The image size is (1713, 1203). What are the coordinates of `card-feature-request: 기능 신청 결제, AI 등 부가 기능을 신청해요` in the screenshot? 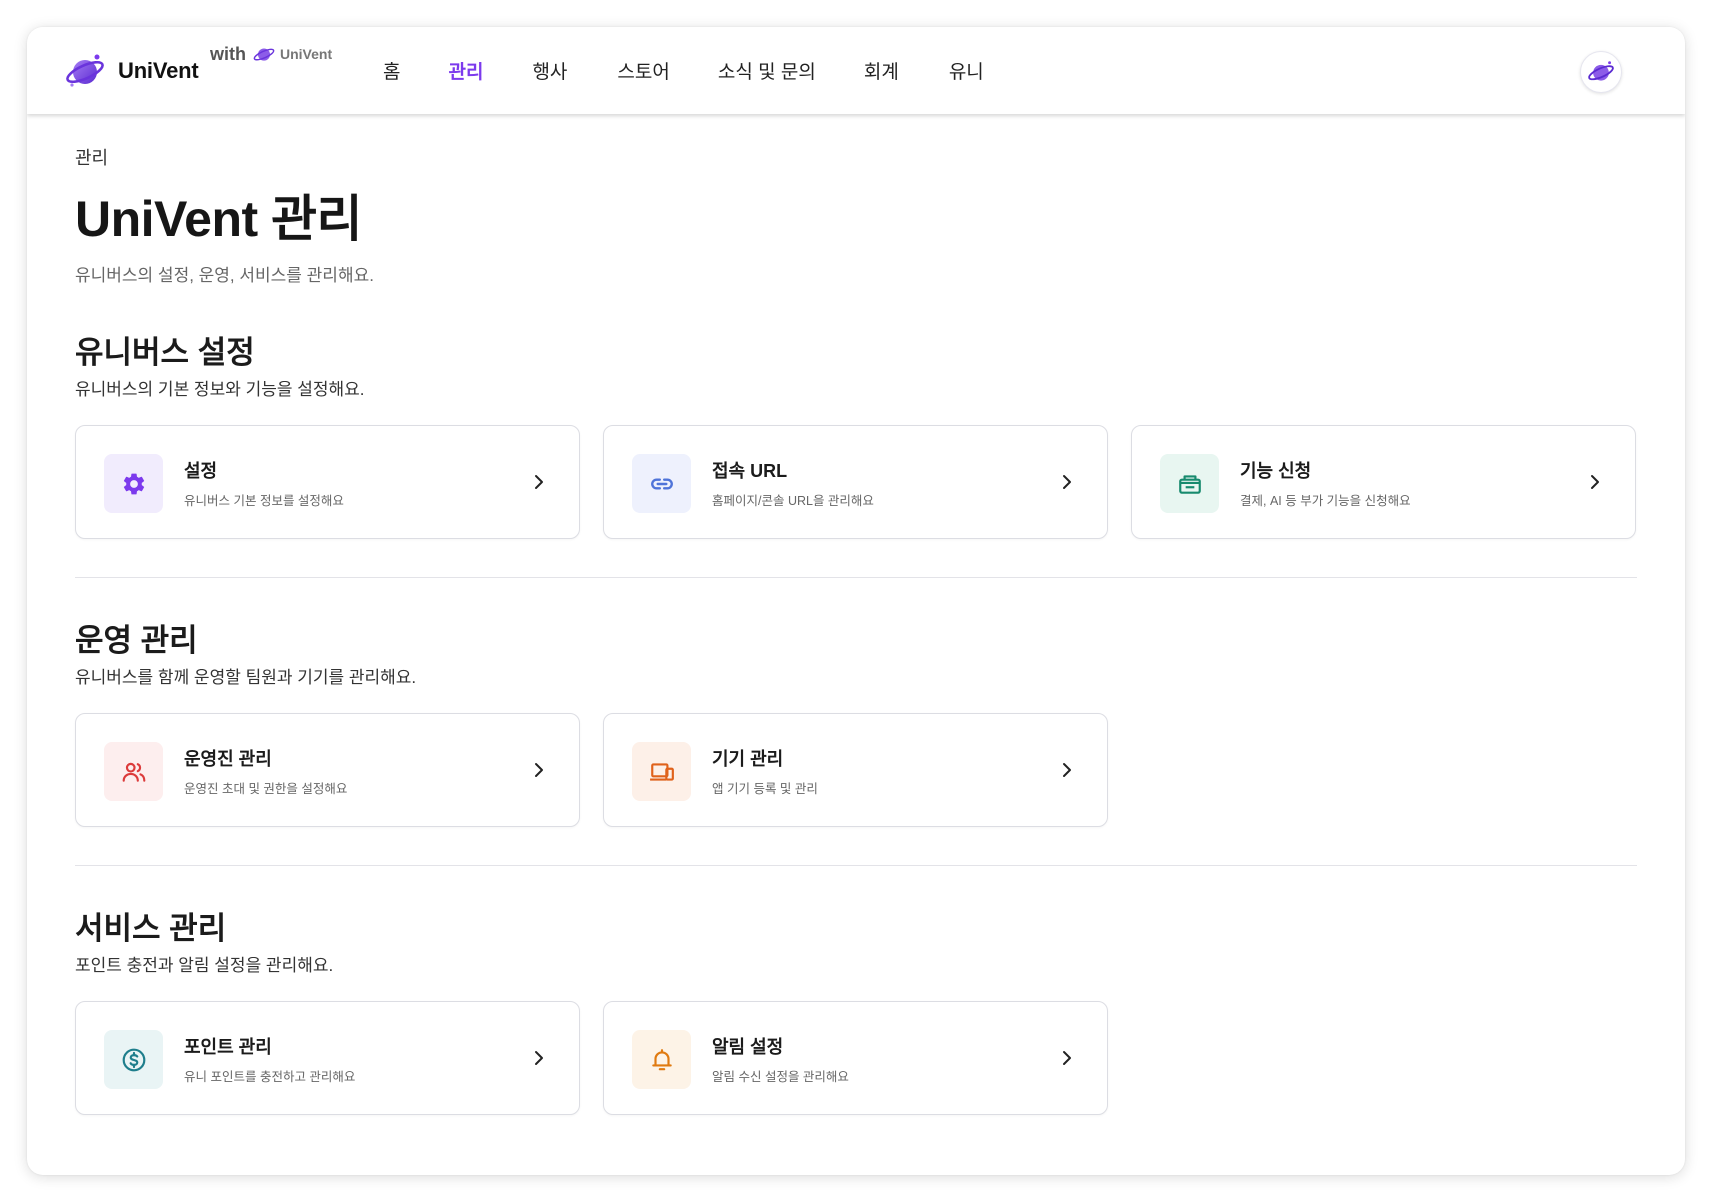 It's located at (1383, 482).